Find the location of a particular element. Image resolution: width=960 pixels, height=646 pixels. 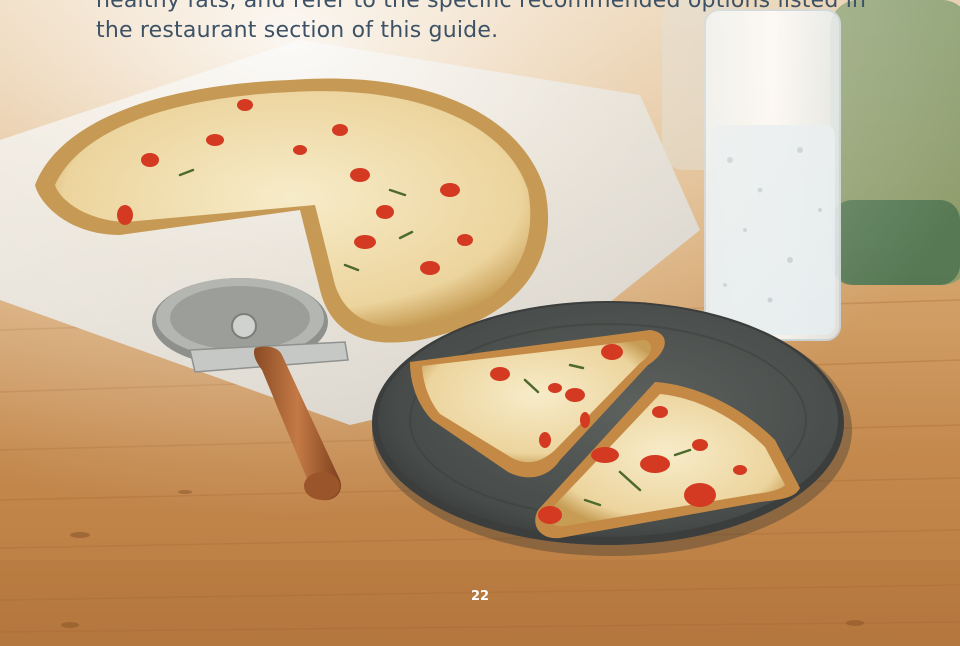

page-number: 22 is located at coordinates (480, 596).